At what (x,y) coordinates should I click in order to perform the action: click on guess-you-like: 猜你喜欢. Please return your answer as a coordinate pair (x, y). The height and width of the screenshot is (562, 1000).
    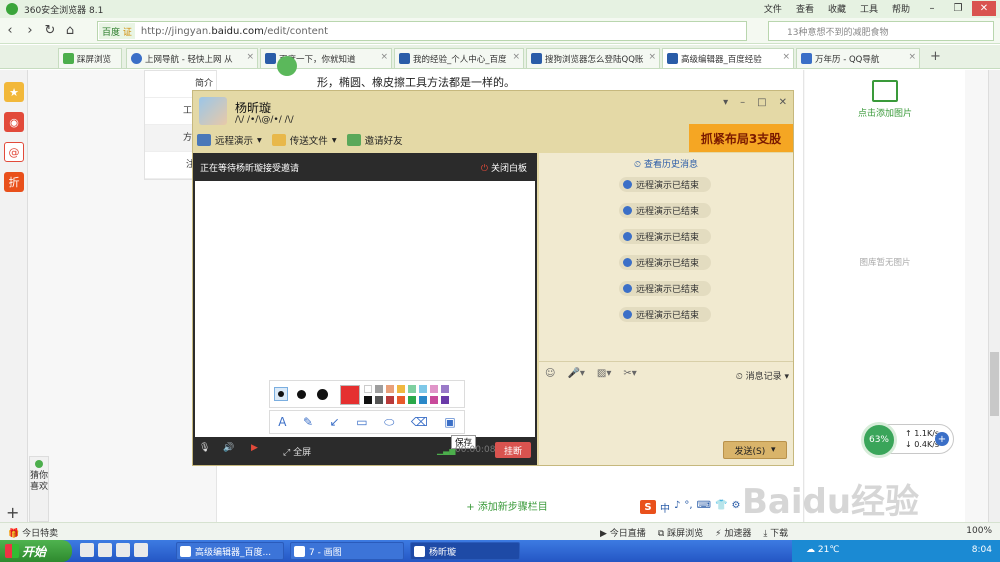
    Looking at the image, I should click on (39, 489).